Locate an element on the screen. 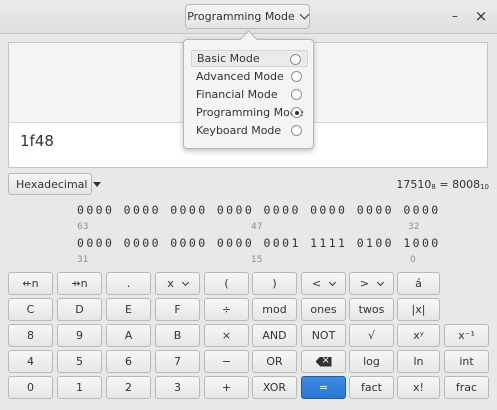  menu-item-keyboard-mode: Keyboard Mode is located at coordinates (249, 130).